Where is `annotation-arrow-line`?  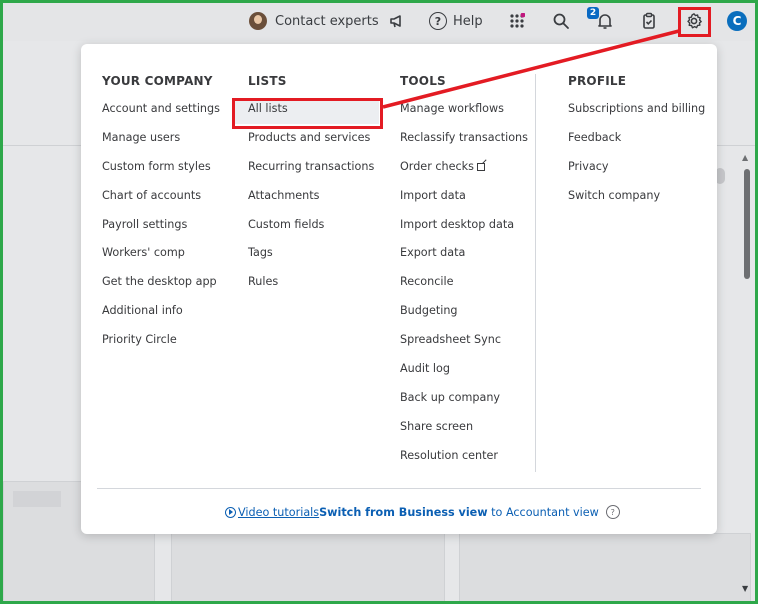 annotation-arrow-line is located at coordinates (531, 69).